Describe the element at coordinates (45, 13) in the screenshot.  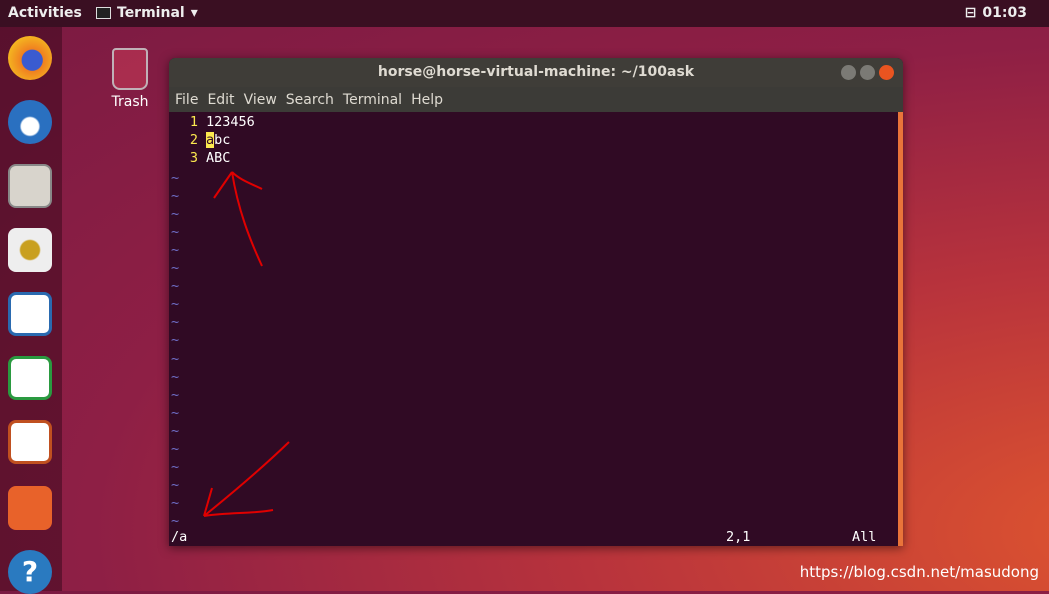
I see `activities-button: Activities` at that location.